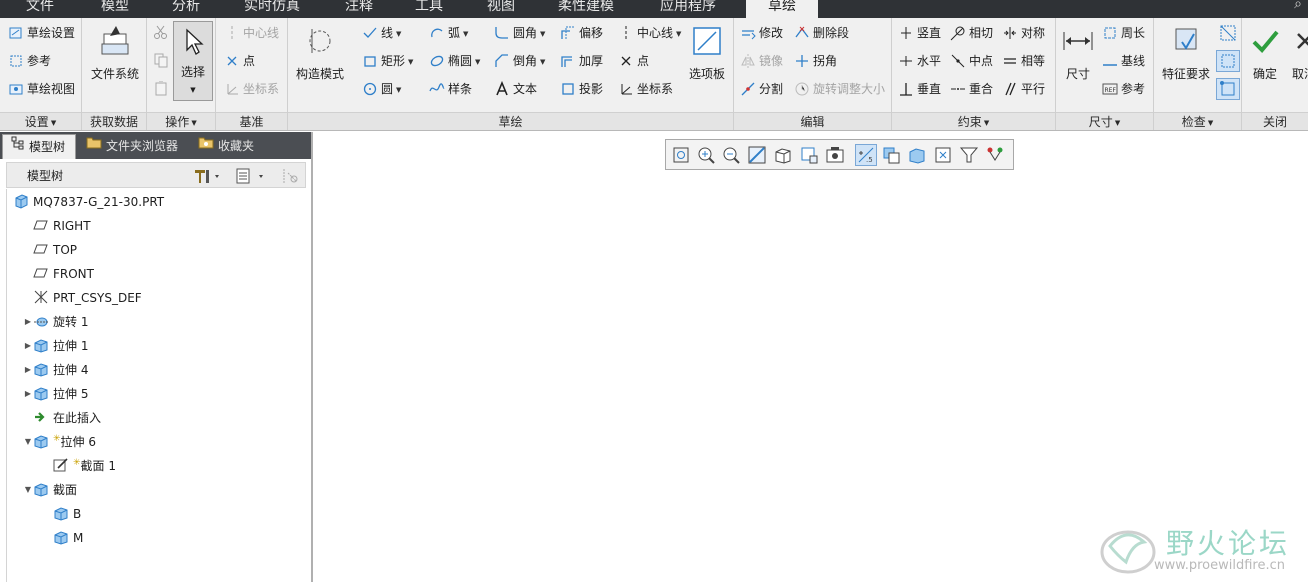  What do you see at coordinates (381, 89) in the screenshot?
I see `circle-button: 圆 ▼` at bounding box center [381, 89].